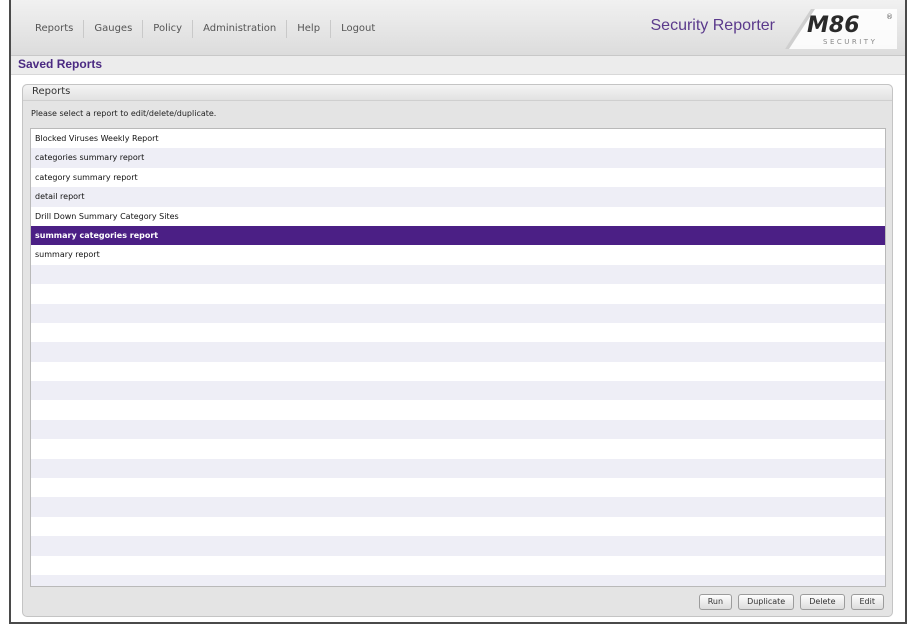 This screenshot has width=911, height=626. What do you see at coordinates (358, 29) in the screenshot?
I see `nav-logout: Logout` at bounding box center [358, 29].